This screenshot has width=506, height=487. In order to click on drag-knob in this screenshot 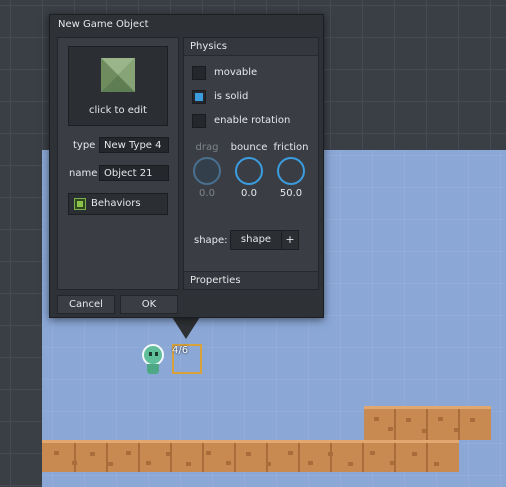, I will do `click(207, 171)`.